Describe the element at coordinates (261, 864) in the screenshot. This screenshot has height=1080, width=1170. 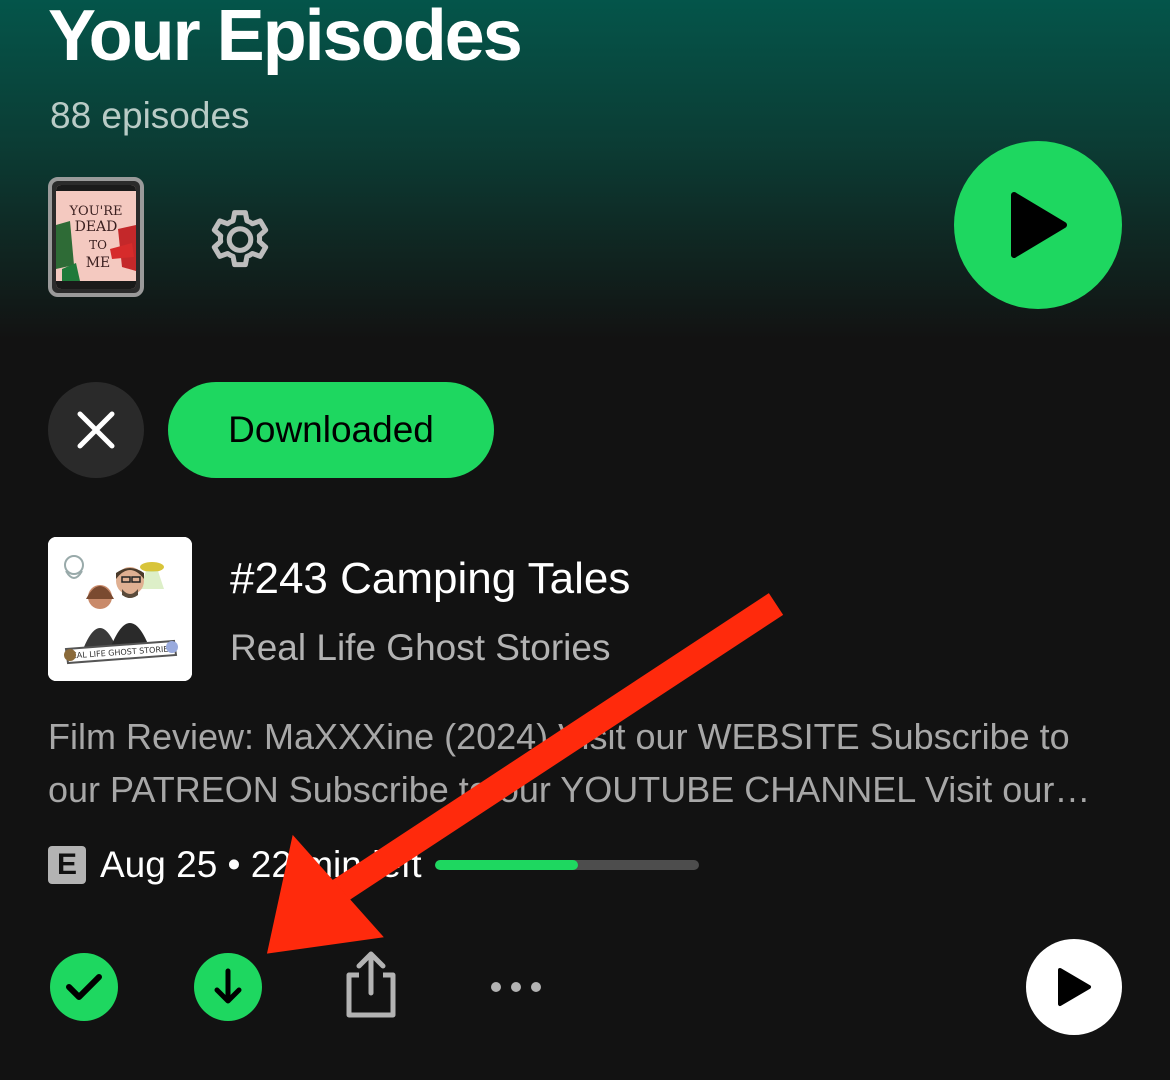
I see `episode-date-duration: Aug 25 • 22 min left` at that location.